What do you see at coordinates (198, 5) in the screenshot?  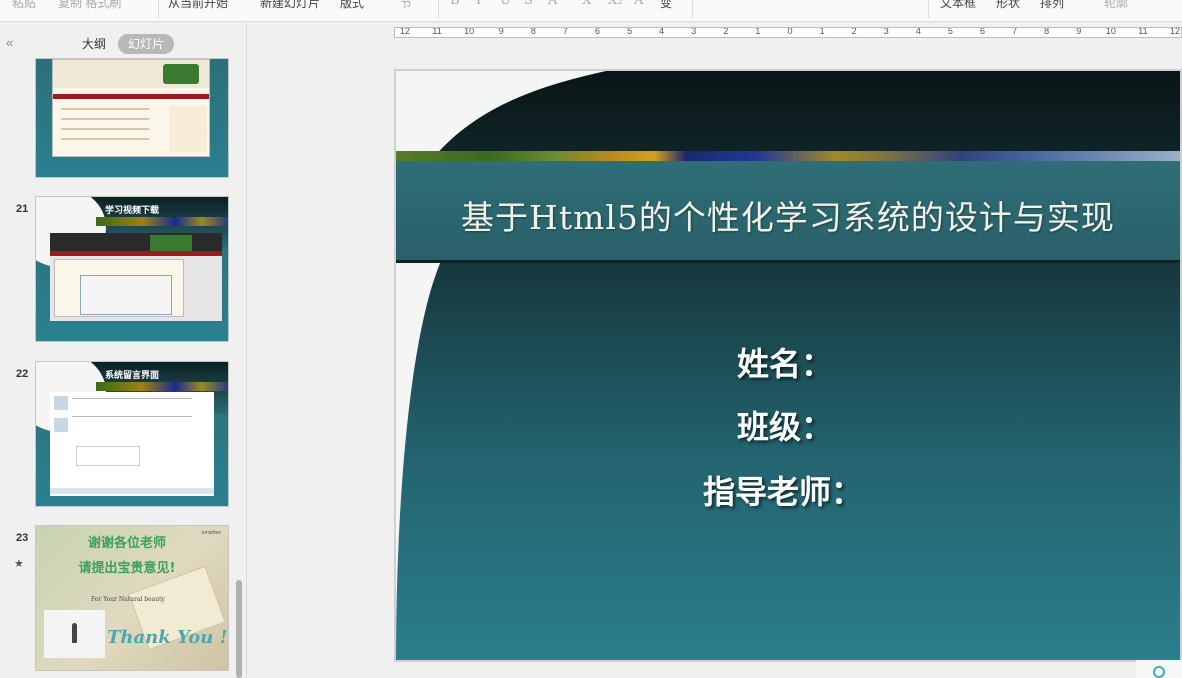 I see `play-from-current-button: 从当前开始` at bounding box center [198, 5].